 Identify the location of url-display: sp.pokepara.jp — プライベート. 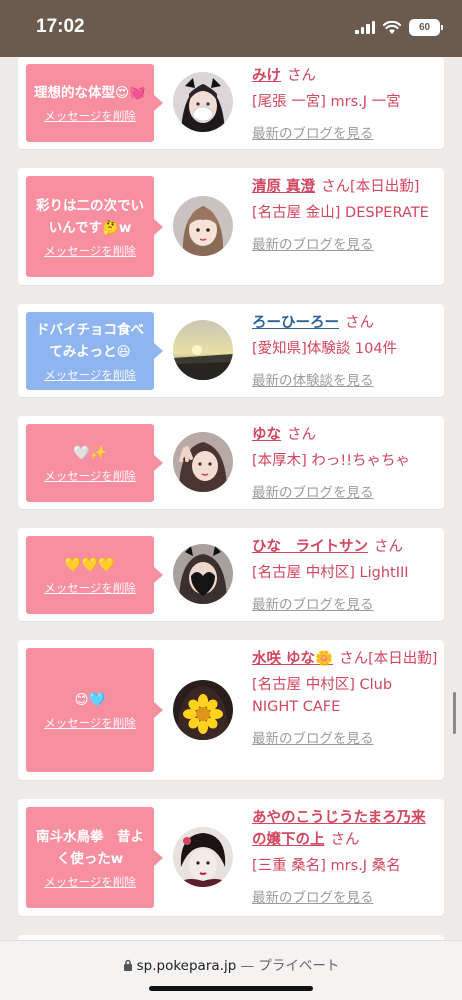
(231, 964).